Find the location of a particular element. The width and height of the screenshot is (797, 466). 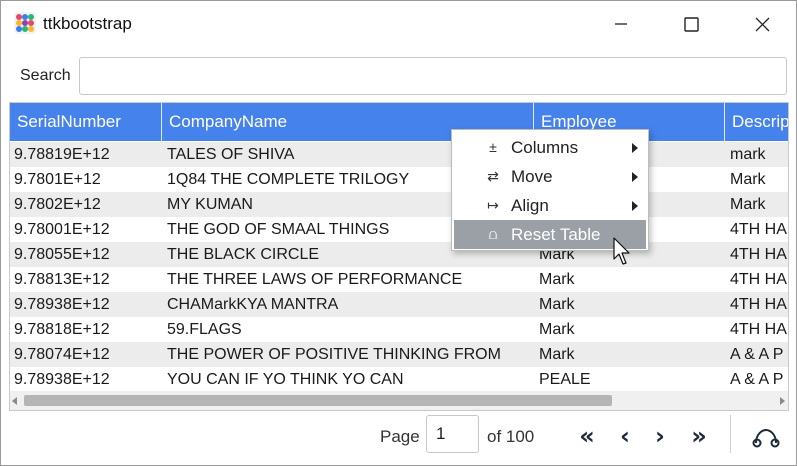

minimize-icon is located at coordinates (621, 24).